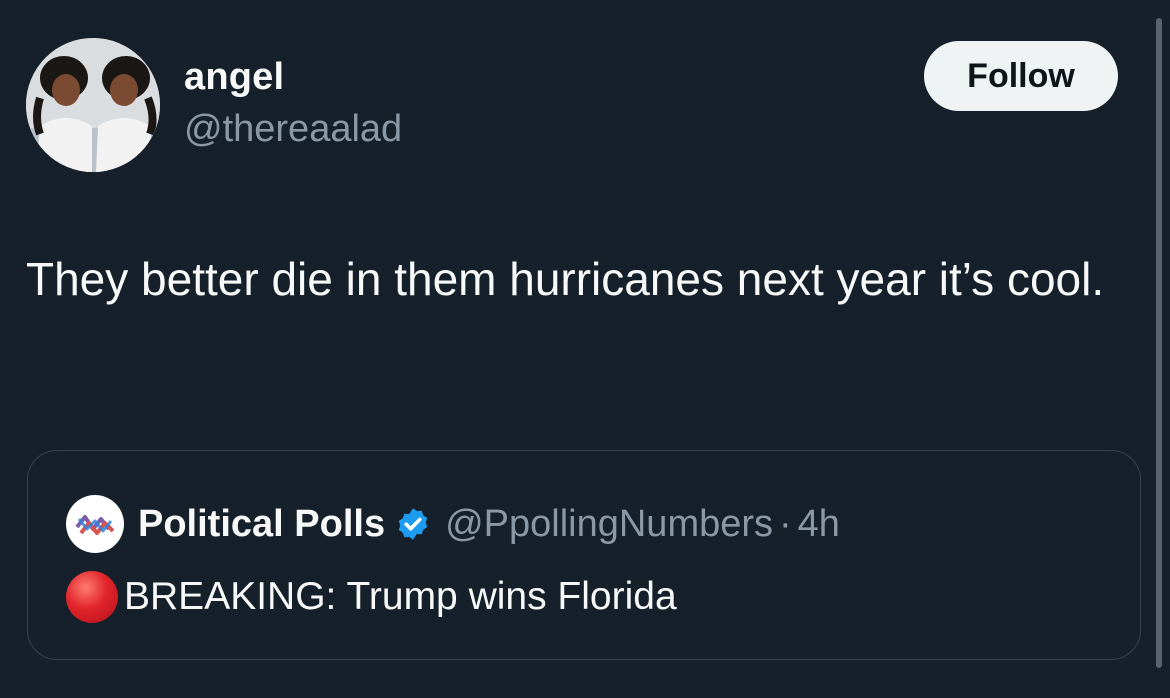  I want to click on author-avatar, so click(93, 105).